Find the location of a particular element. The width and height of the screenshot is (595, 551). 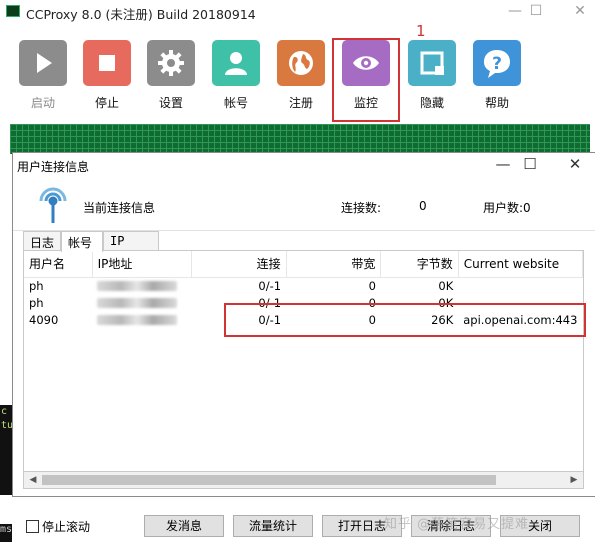

main-titlebar: CCProxy 8.0 (未注册) Build 20180914 — ☐ ✕ is located at coordinates (297, 12).